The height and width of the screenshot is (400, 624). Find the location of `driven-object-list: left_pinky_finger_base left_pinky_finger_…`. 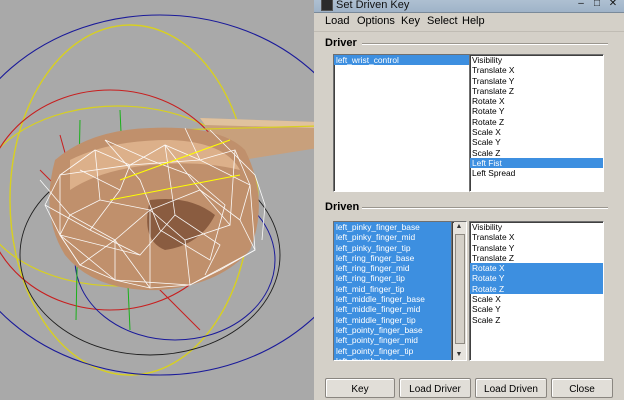

driven-object-list: left_pinky_finger_base left_pinky_finger_… is located at coordinates (393, 291).